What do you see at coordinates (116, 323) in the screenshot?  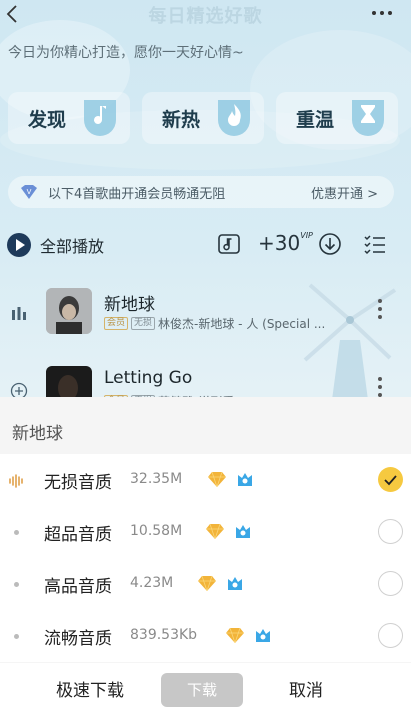 I see `vip-tag: 会员` at bounding box center [116, 323].